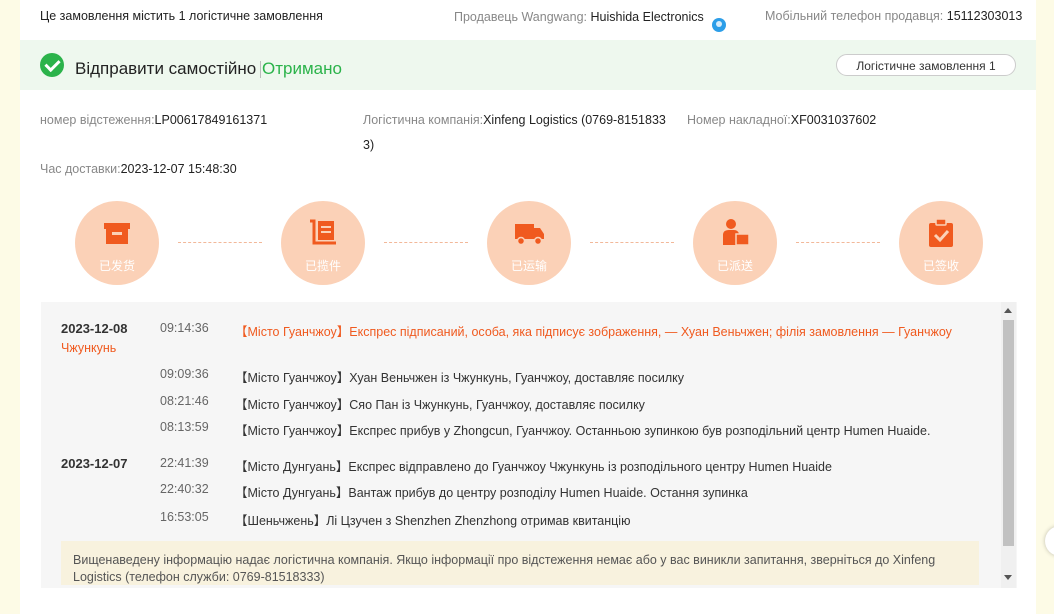 Image resolution: width=1054 pixels, height=614 pixels. Describe the element at coordinates (116, 266) in the screenshot. I see `step-label: 已发货` at that location.